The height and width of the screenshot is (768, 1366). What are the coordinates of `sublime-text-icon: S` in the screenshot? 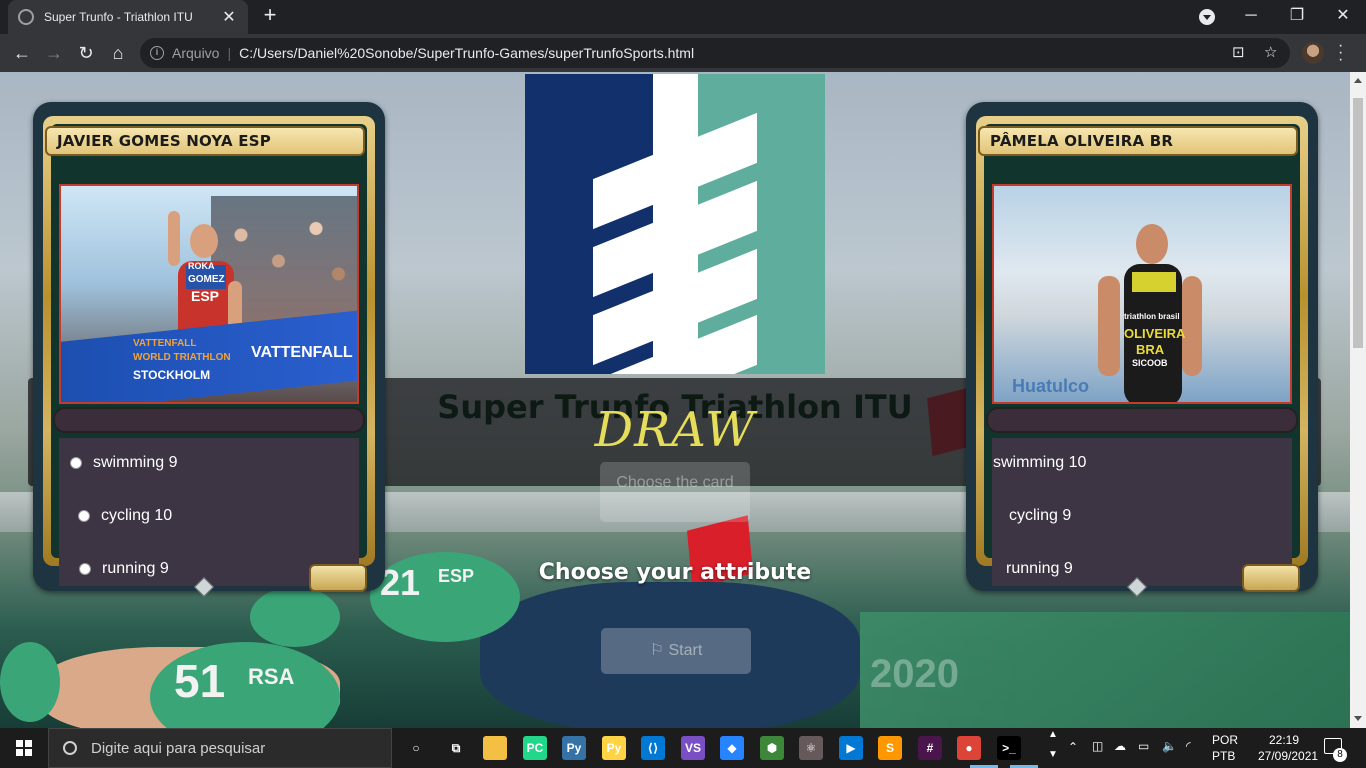 It's located at (890, 748).